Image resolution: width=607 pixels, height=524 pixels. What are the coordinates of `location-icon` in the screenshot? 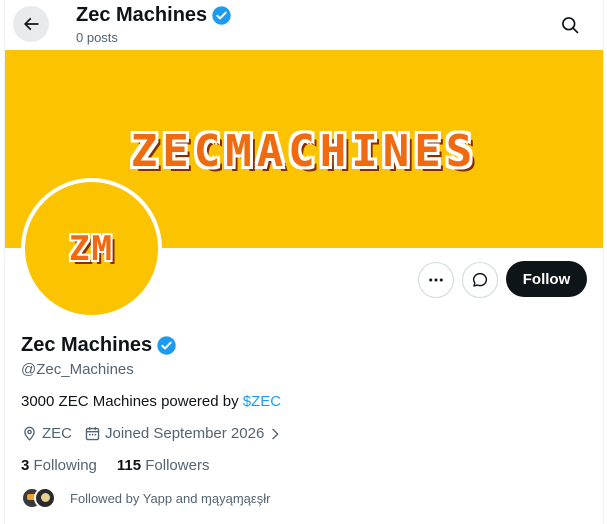 It's located at (29, 433).